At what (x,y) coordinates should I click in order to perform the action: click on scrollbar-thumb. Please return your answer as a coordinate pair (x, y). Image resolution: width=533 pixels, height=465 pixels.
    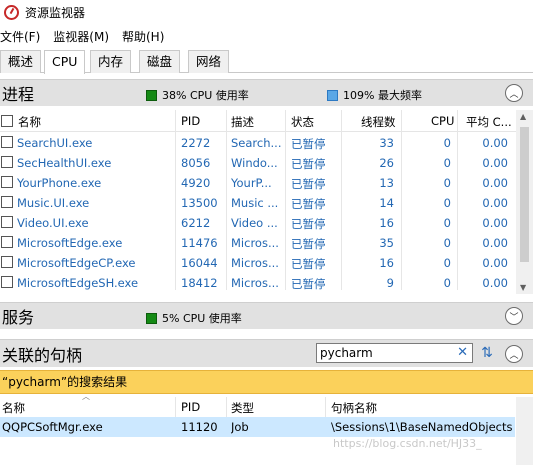
    Looking at the image, I should click on (524, 194).